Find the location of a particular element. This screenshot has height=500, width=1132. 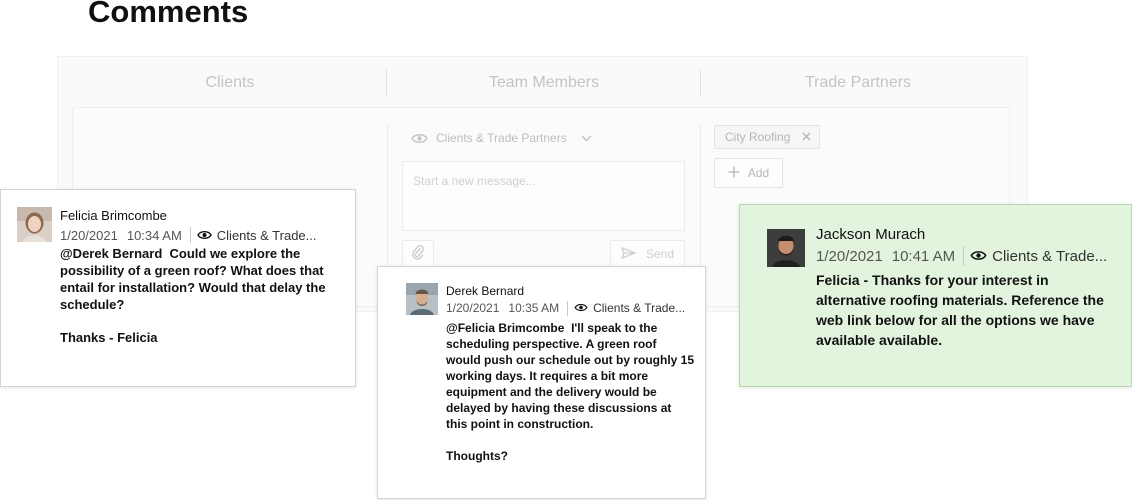

paperclip-icon is located at coordinates (418, 254).